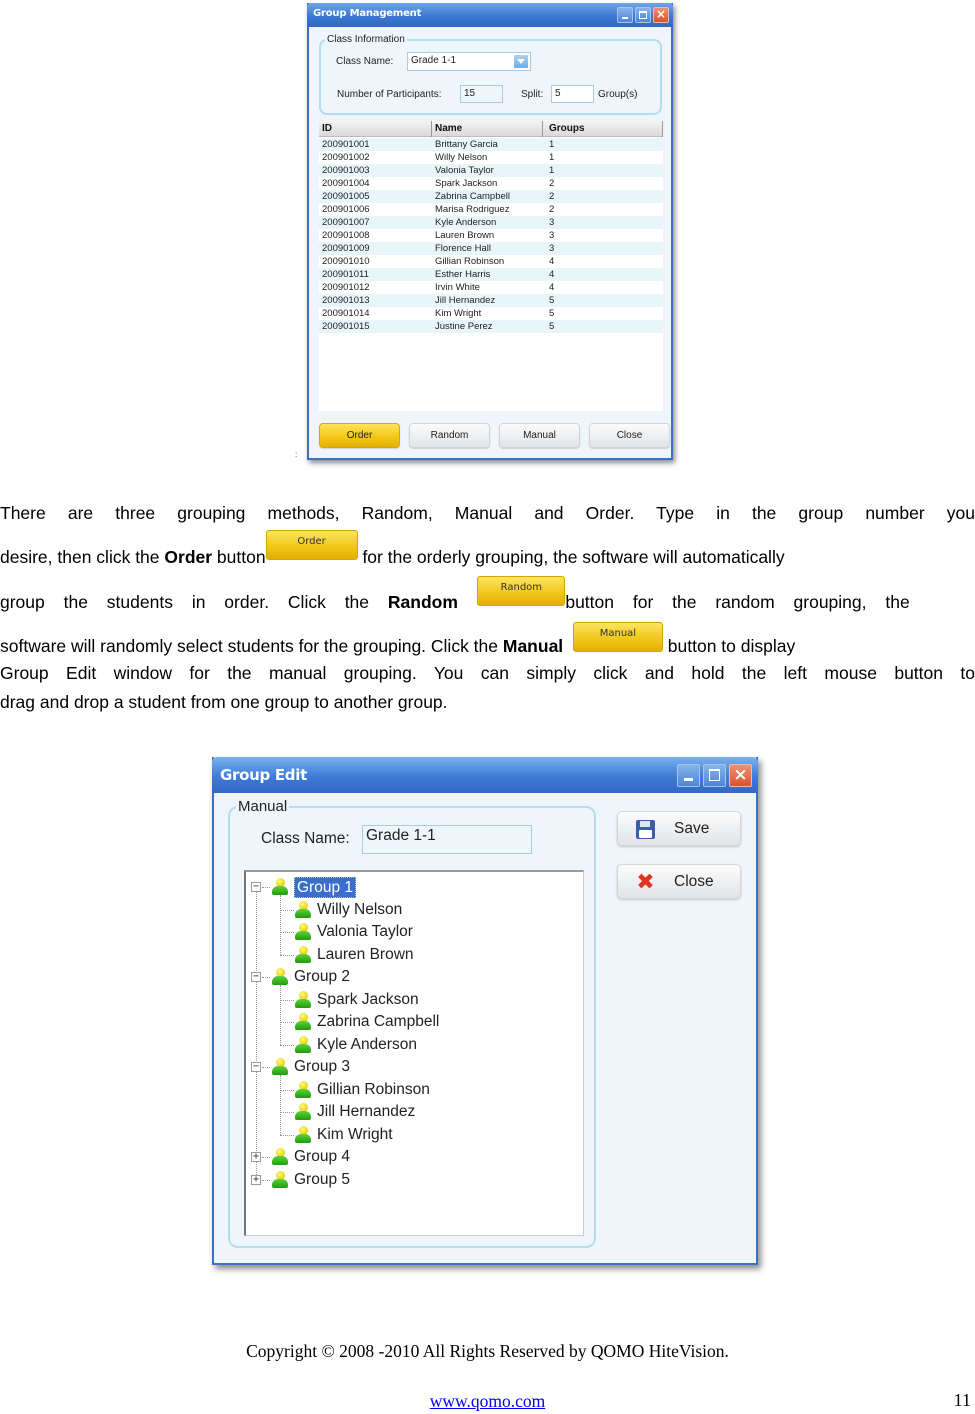  What do you see at coordinates (491, 235) in the screenshot?
I see `table-row: 200901008 Lauren Brown 3` at bounding box center [491, 235].